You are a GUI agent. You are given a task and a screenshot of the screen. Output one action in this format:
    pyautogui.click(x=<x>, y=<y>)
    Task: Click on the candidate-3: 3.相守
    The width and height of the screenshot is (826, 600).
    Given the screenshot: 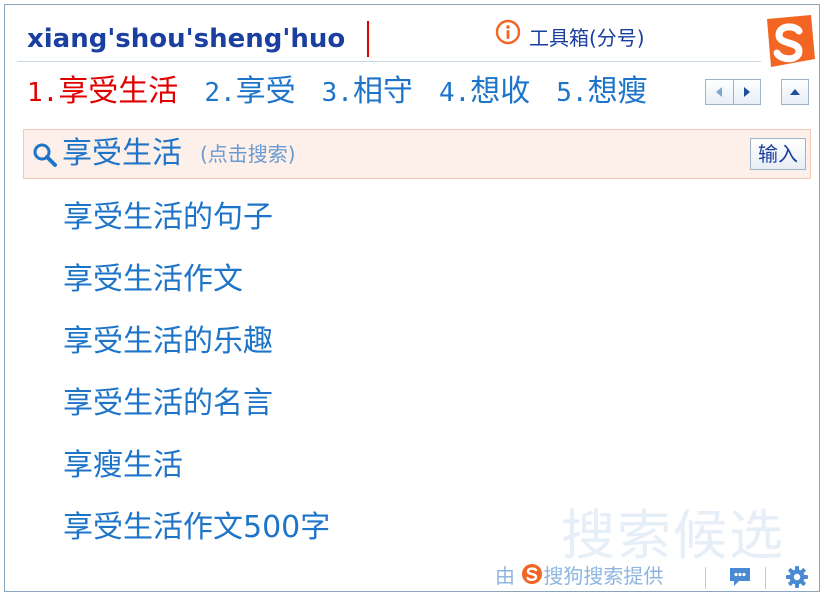 What is the action you would take?
    pyautogui.click(x=367, y=92)
    